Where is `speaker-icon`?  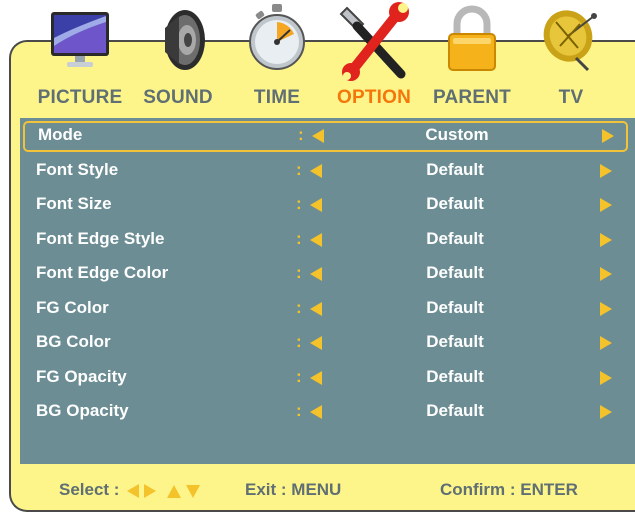 speaker-icon is located at coordinates (185, 40).